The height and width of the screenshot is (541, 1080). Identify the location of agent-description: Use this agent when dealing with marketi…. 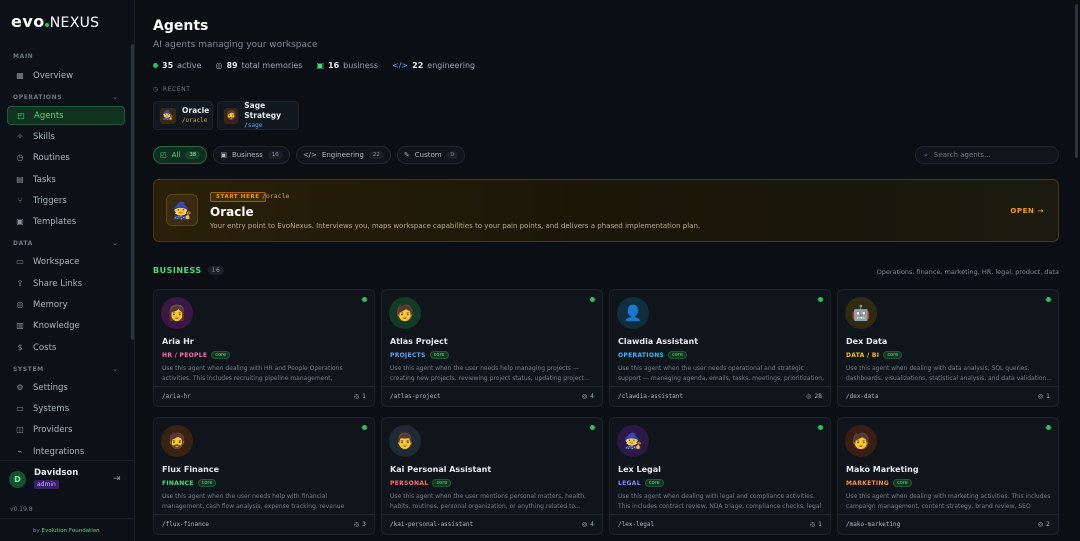
(948, 501).